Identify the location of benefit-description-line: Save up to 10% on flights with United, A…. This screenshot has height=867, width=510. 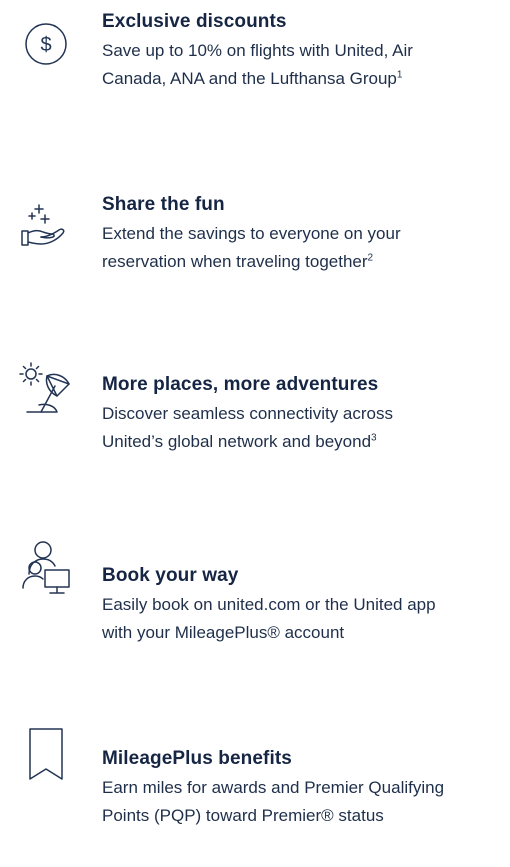
(257, 50).